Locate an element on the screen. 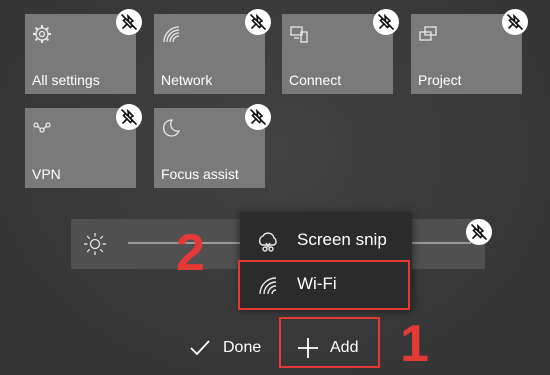  moon-icon is located at coordinates (171, 128).